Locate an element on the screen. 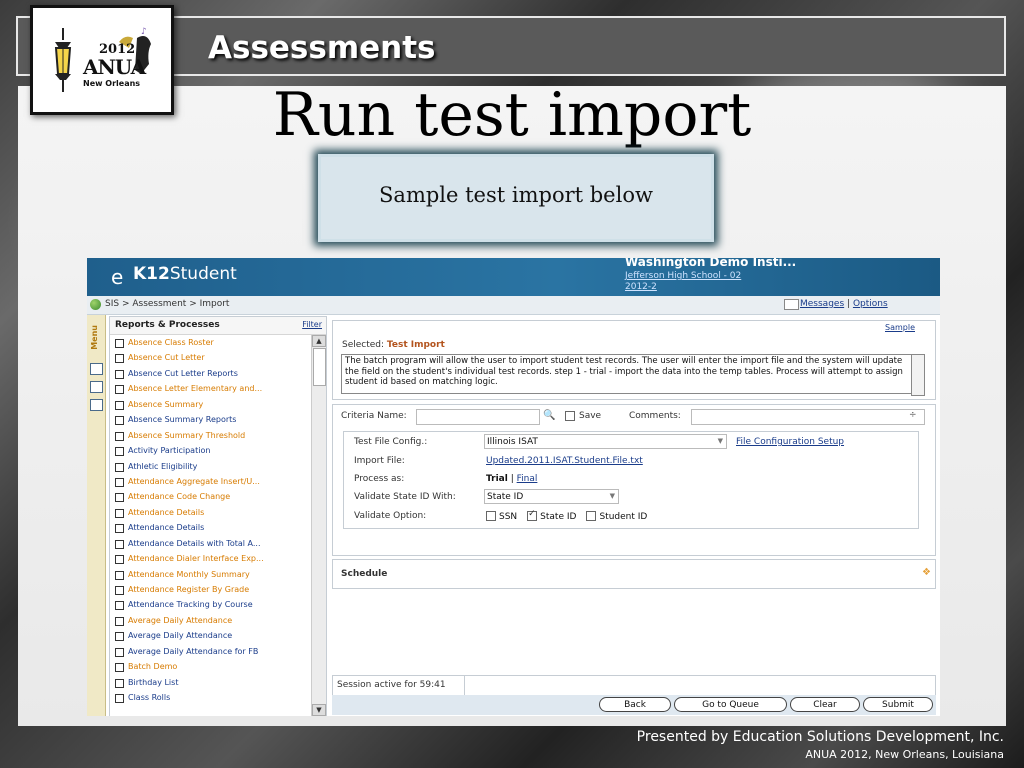 The image size is (1024, 768). report-item: Activity Participation is located at coordinates (210, 450).